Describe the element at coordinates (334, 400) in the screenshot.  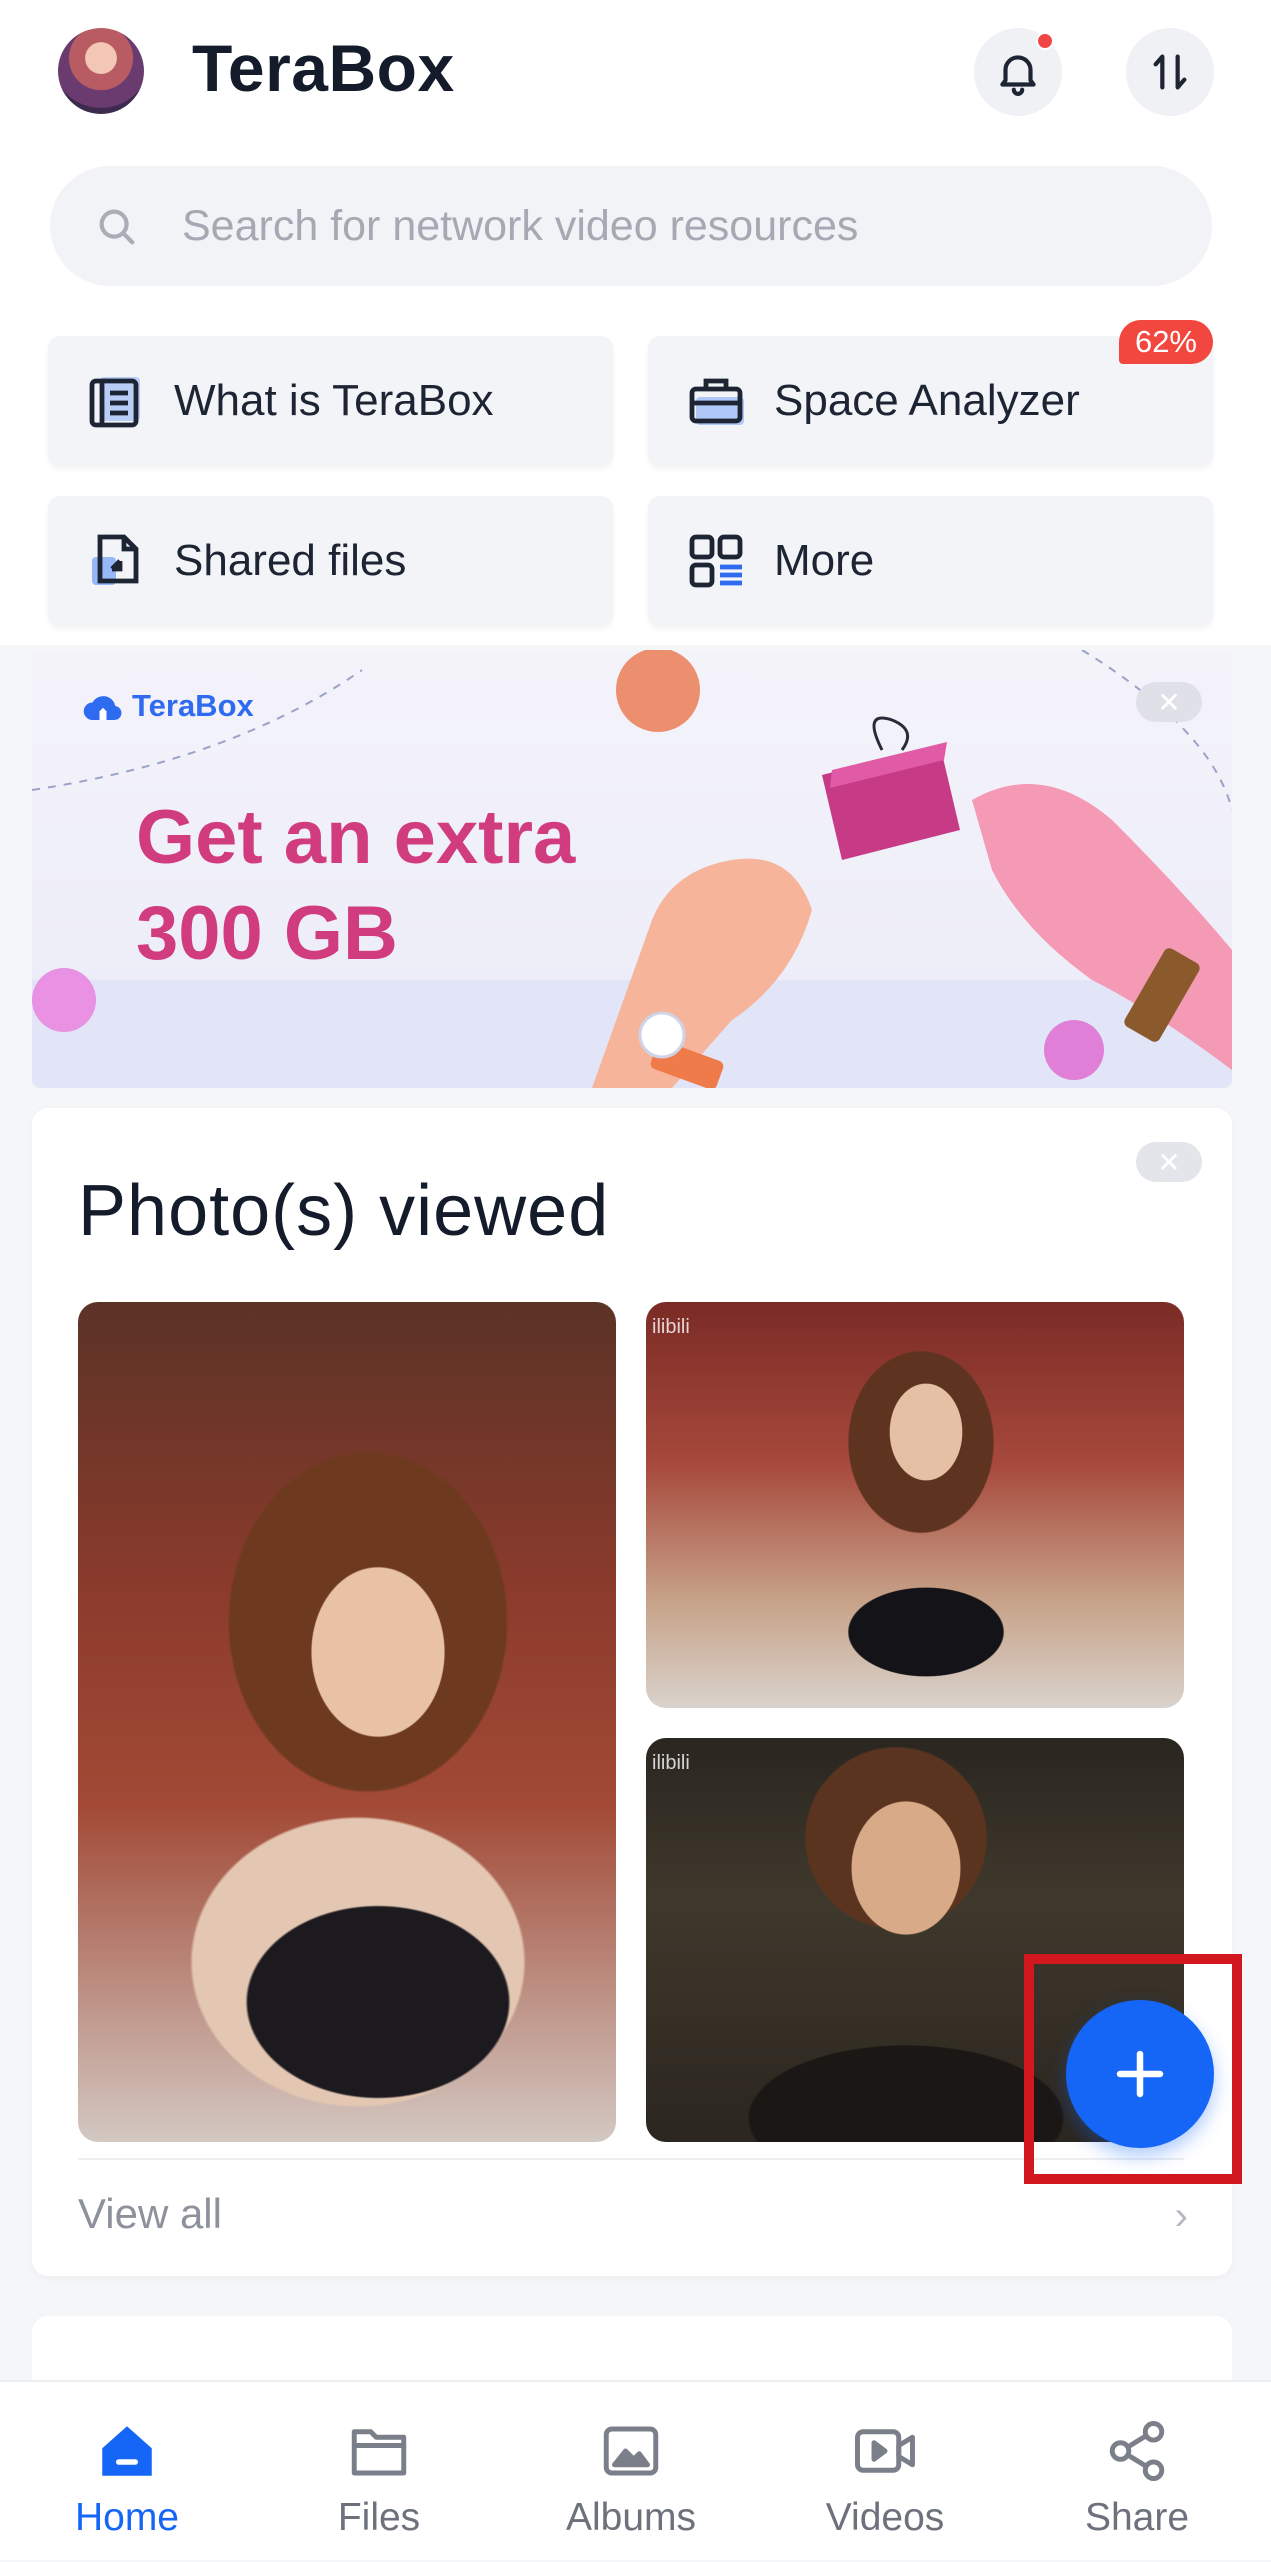
I see `tile-label: What is TeraBox` at that location.